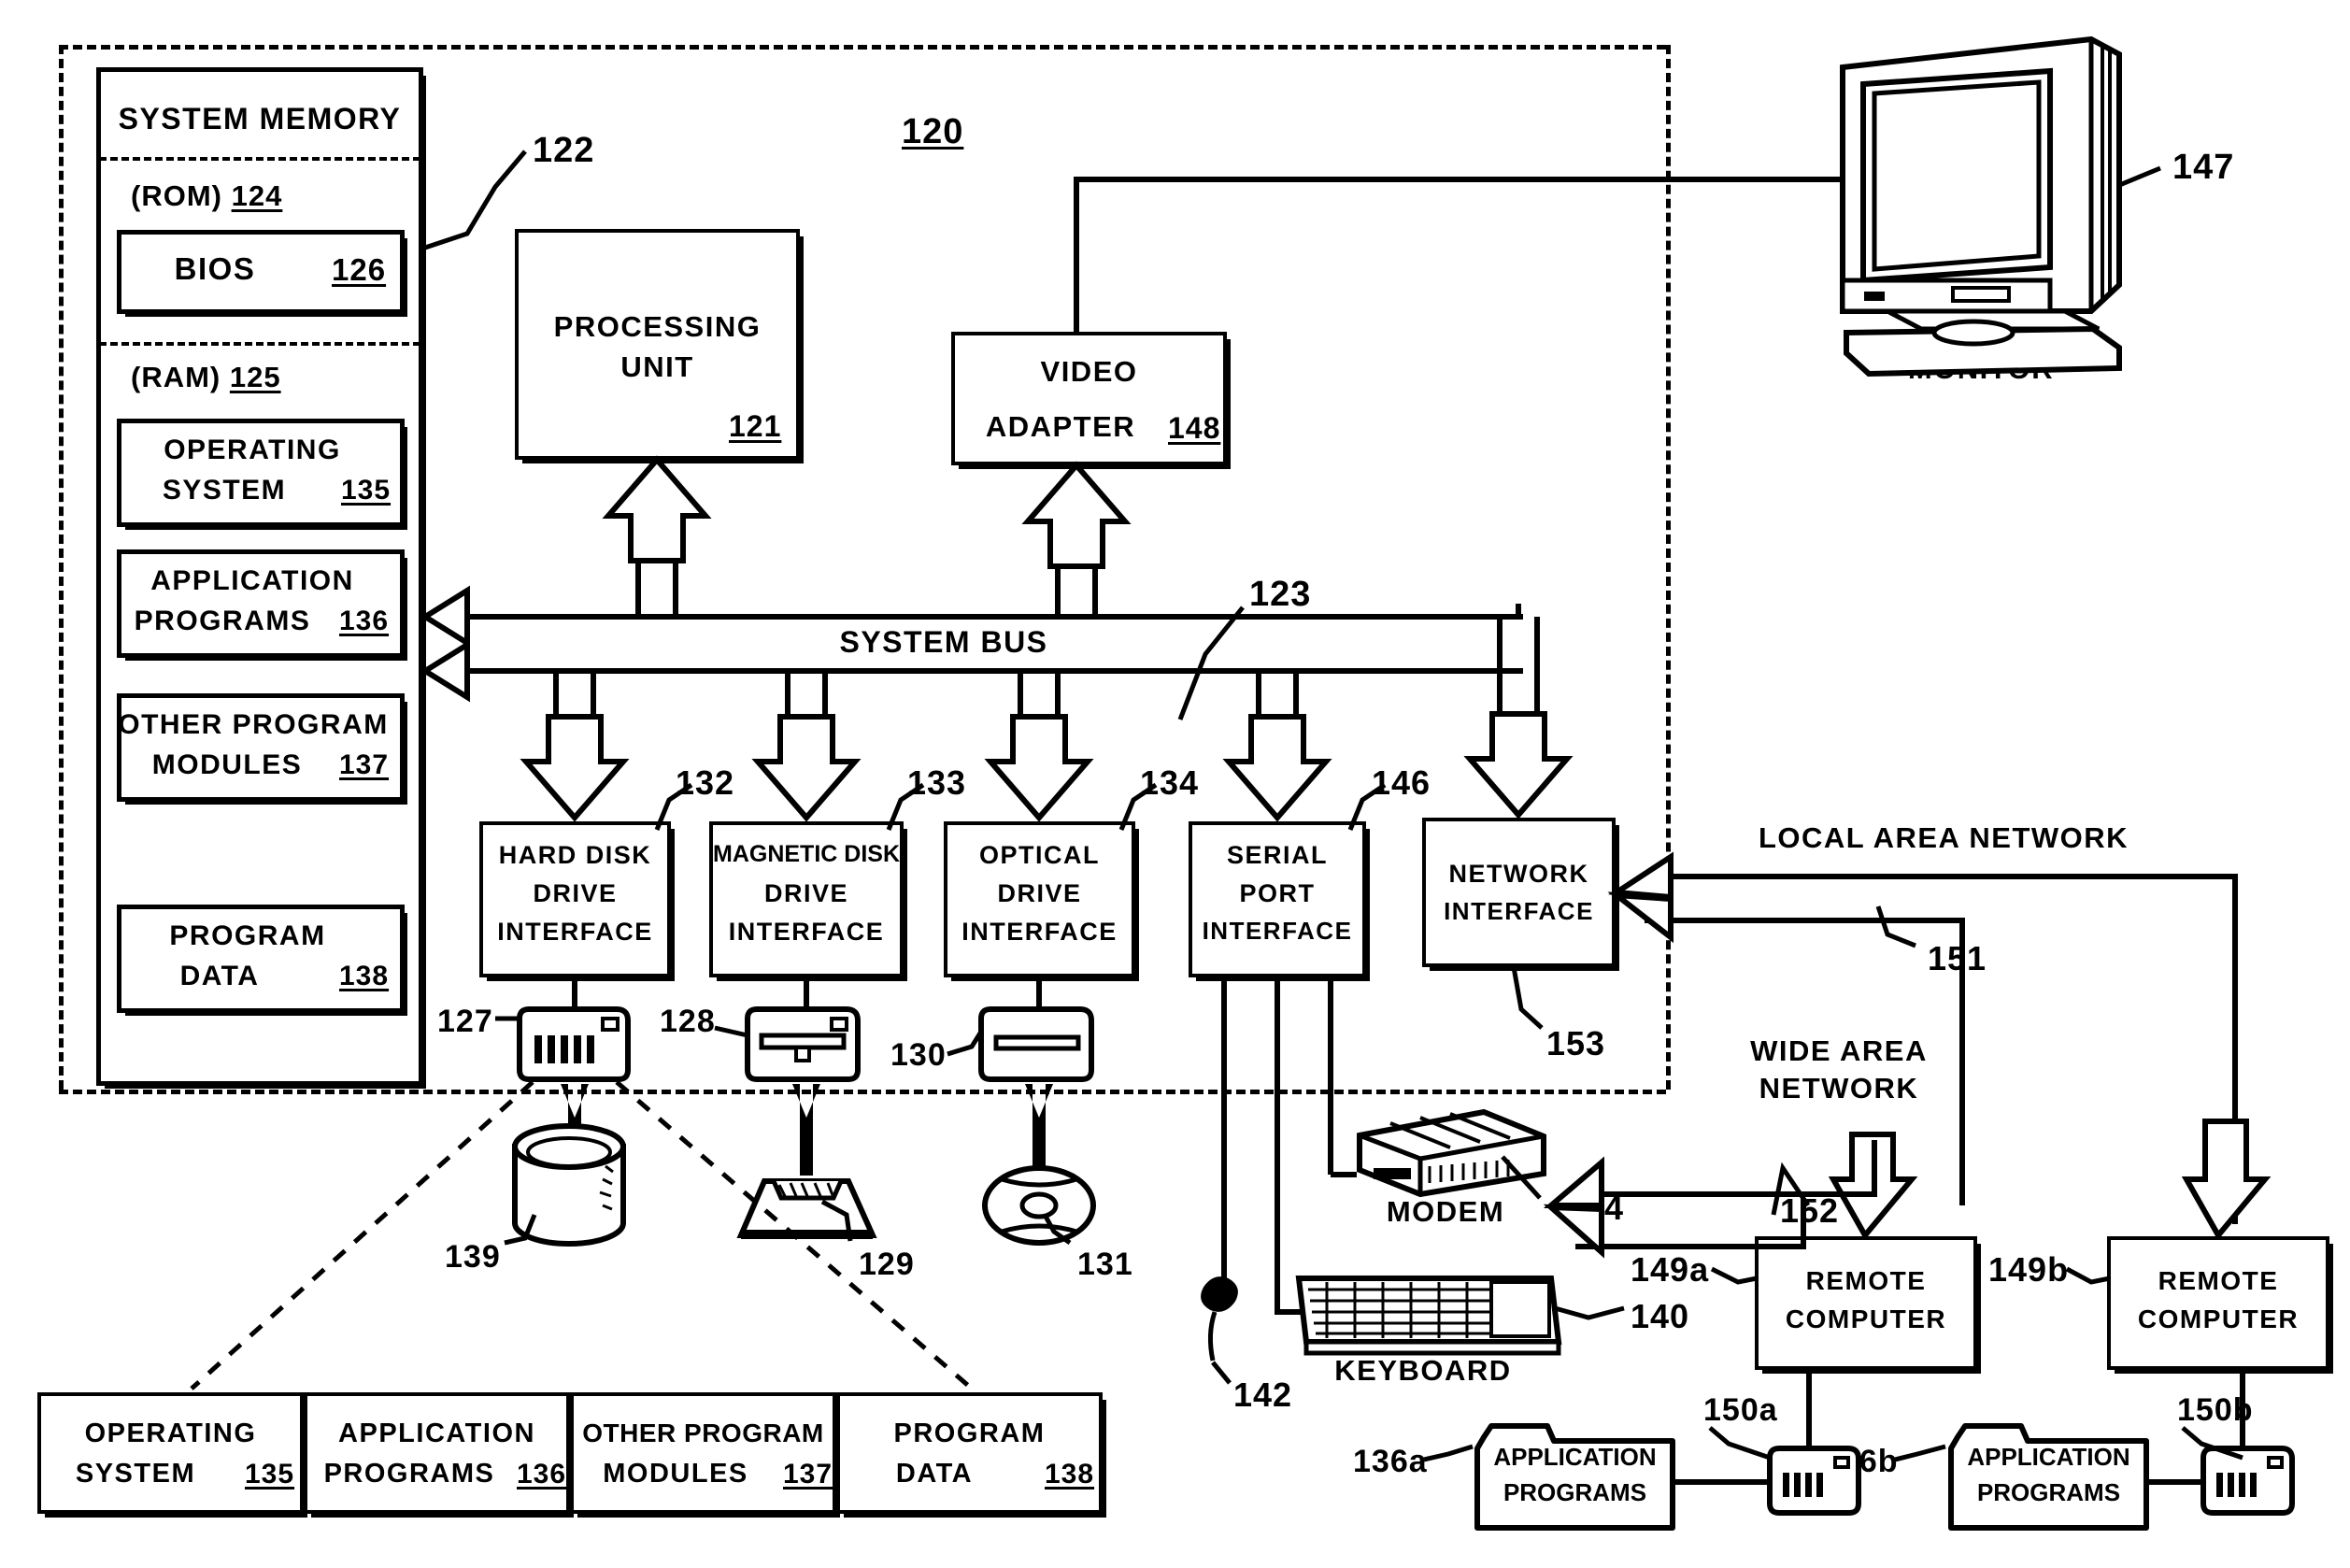 The height and width of the screenshot is (1568, 2350). Describe the element at coordinates (1518, 874) in the screenshot. I see `network-if-line1: NETWORK` at that location.